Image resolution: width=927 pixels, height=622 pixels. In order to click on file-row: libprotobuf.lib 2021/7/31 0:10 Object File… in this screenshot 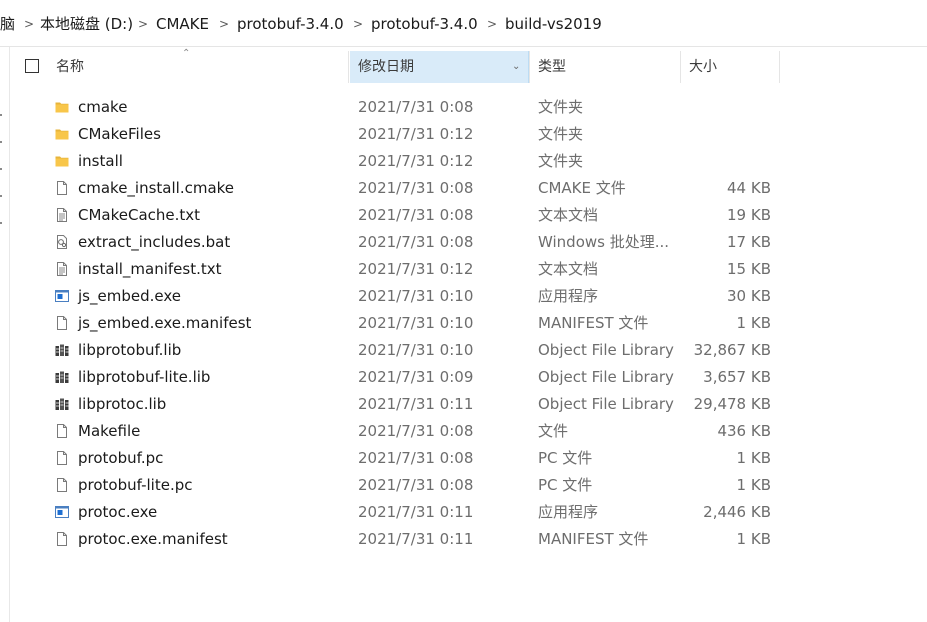, I will do `click(468, 350)`.